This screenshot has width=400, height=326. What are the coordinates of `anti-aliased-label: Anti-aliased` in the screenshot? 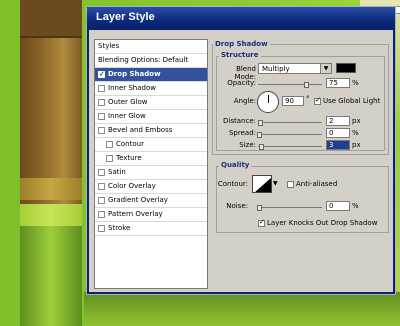 It's located at (317, 184).